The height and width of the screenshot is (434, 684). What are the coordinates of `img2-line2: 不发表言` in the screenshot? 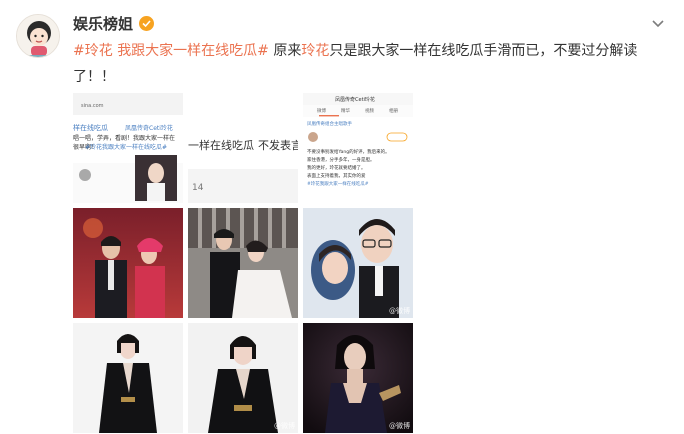 It's located at (278, 145).